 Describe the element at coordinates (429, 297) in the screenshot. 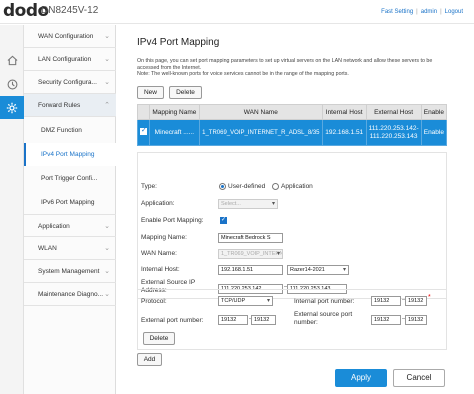

I see `required-marker: *` at that location.